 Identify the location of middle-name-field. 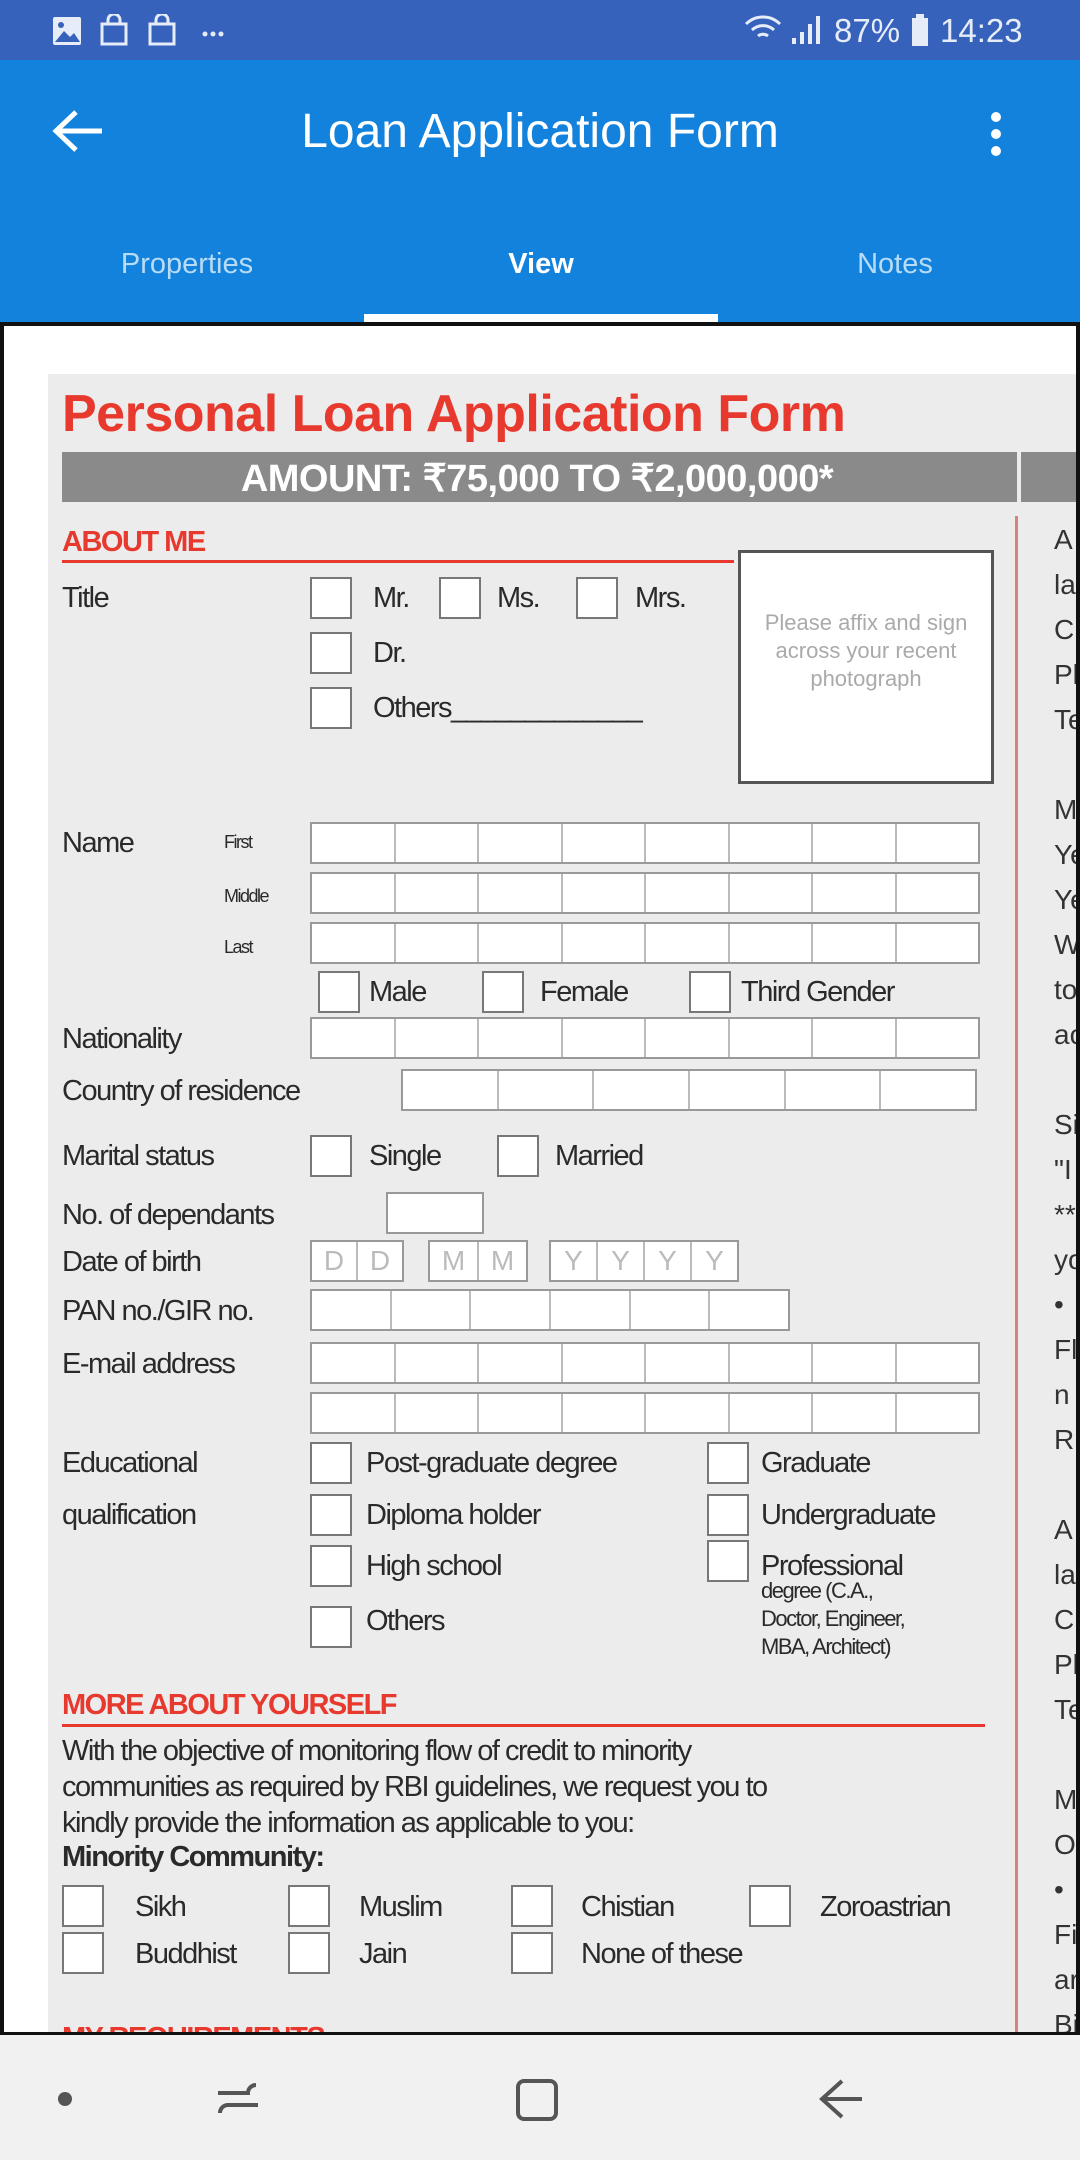
(645, 893).